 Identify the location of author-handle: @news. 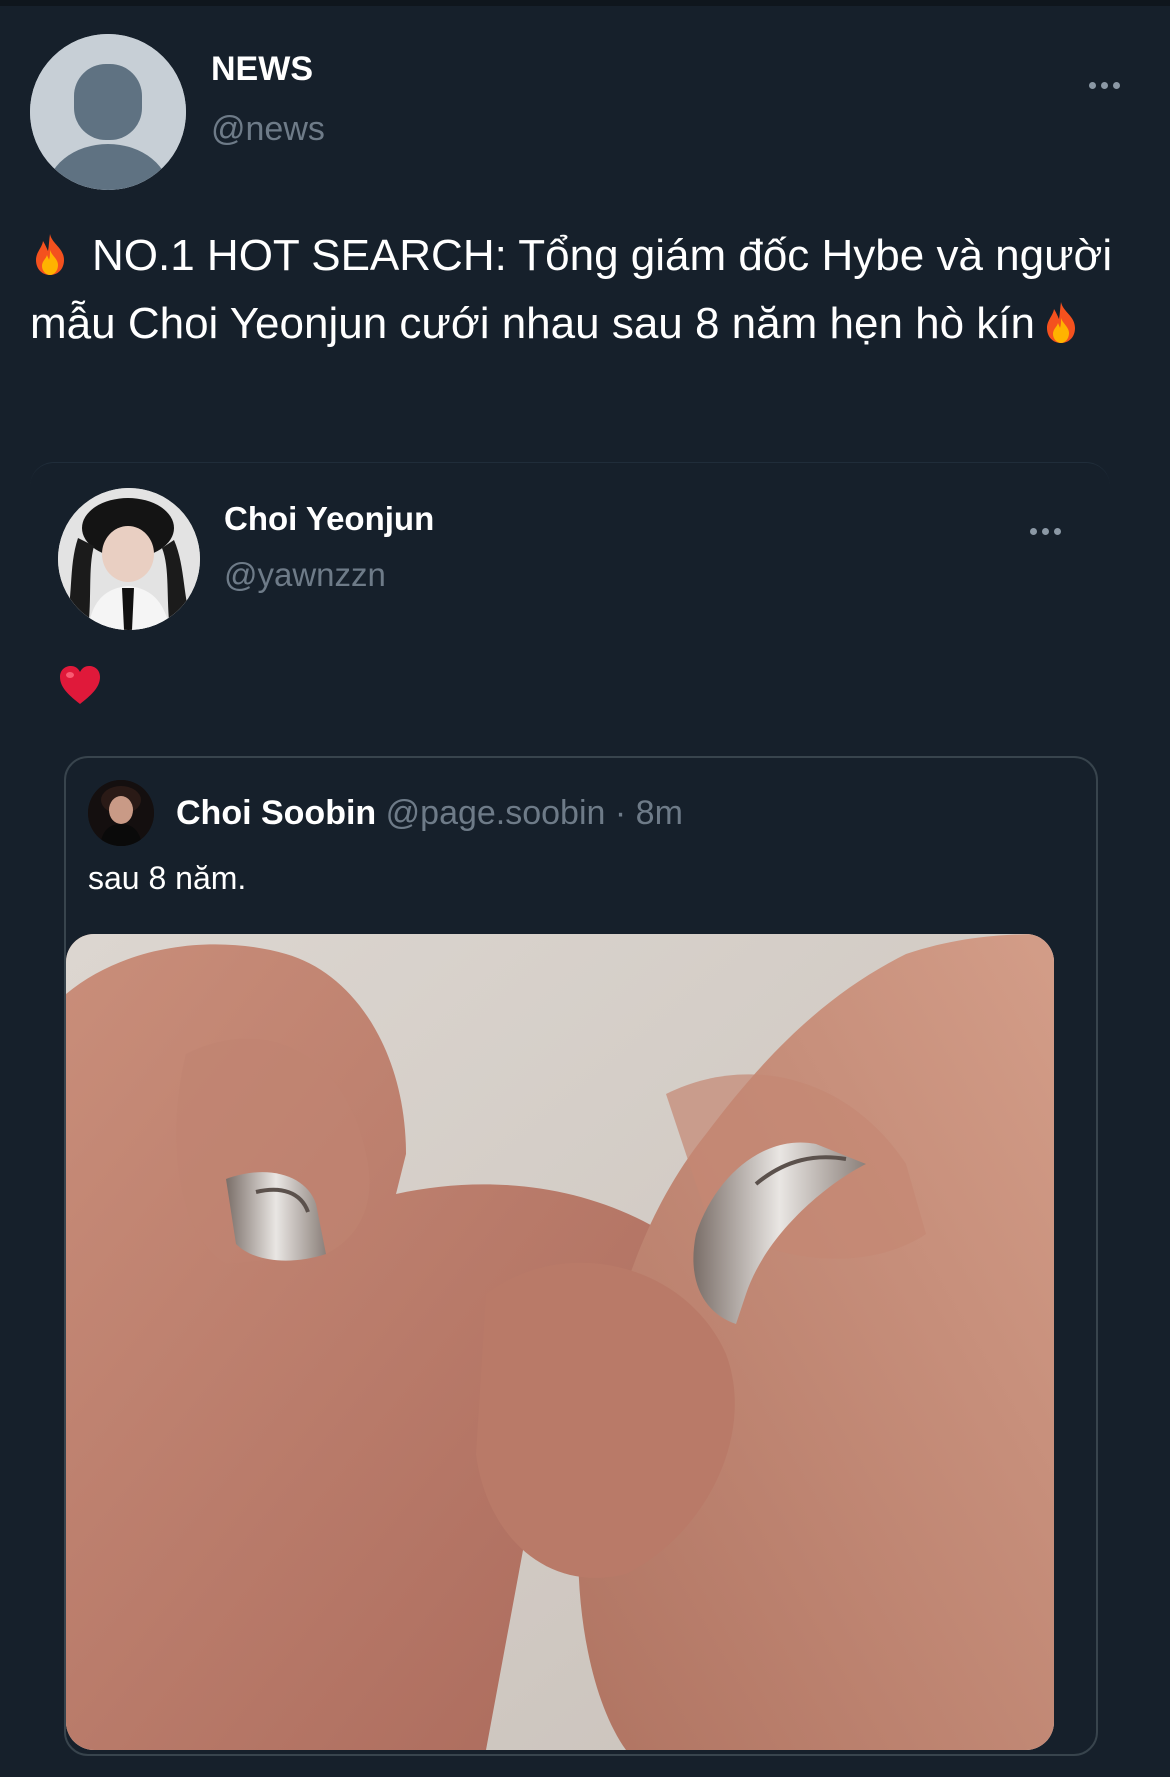
(268, 129).